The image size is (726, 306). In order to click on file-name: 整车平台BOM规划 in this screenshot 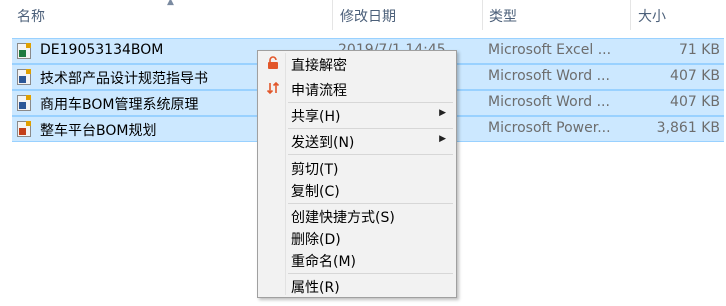, I will do `click(98, 131)`.